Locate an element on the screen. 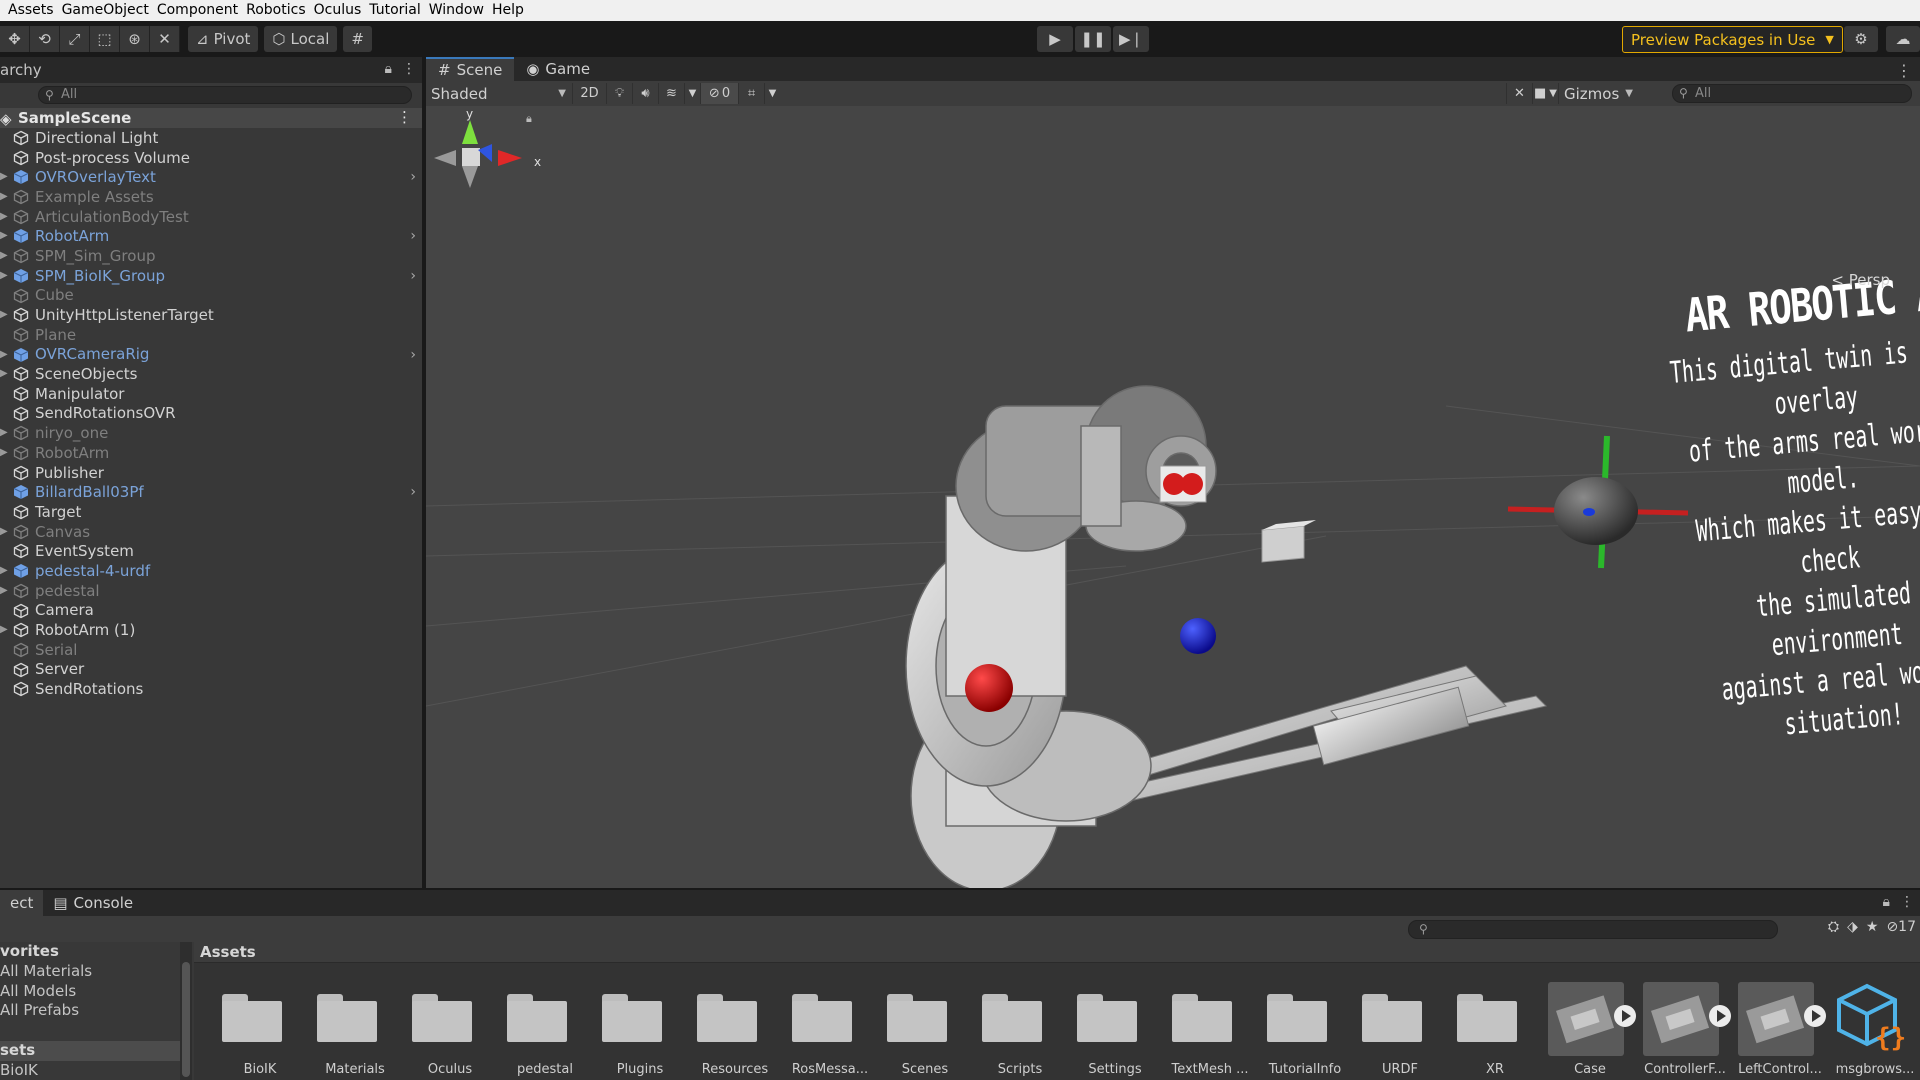 The height and width of the screenshot is (1080, 1920). project-tree-item: All Prefabs is located at coordinates (96, 1011).